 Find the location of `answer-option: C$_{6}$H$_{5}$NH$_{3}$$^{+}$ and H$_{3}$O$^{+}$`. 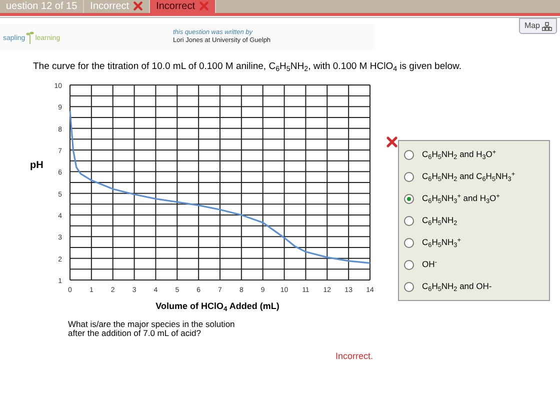

answer-option: C$_{6}$H$_{5}$NH$_{3}$$^{+}$ and H$_{3}$O$^{+}$ is located at coordinates (476, 198).